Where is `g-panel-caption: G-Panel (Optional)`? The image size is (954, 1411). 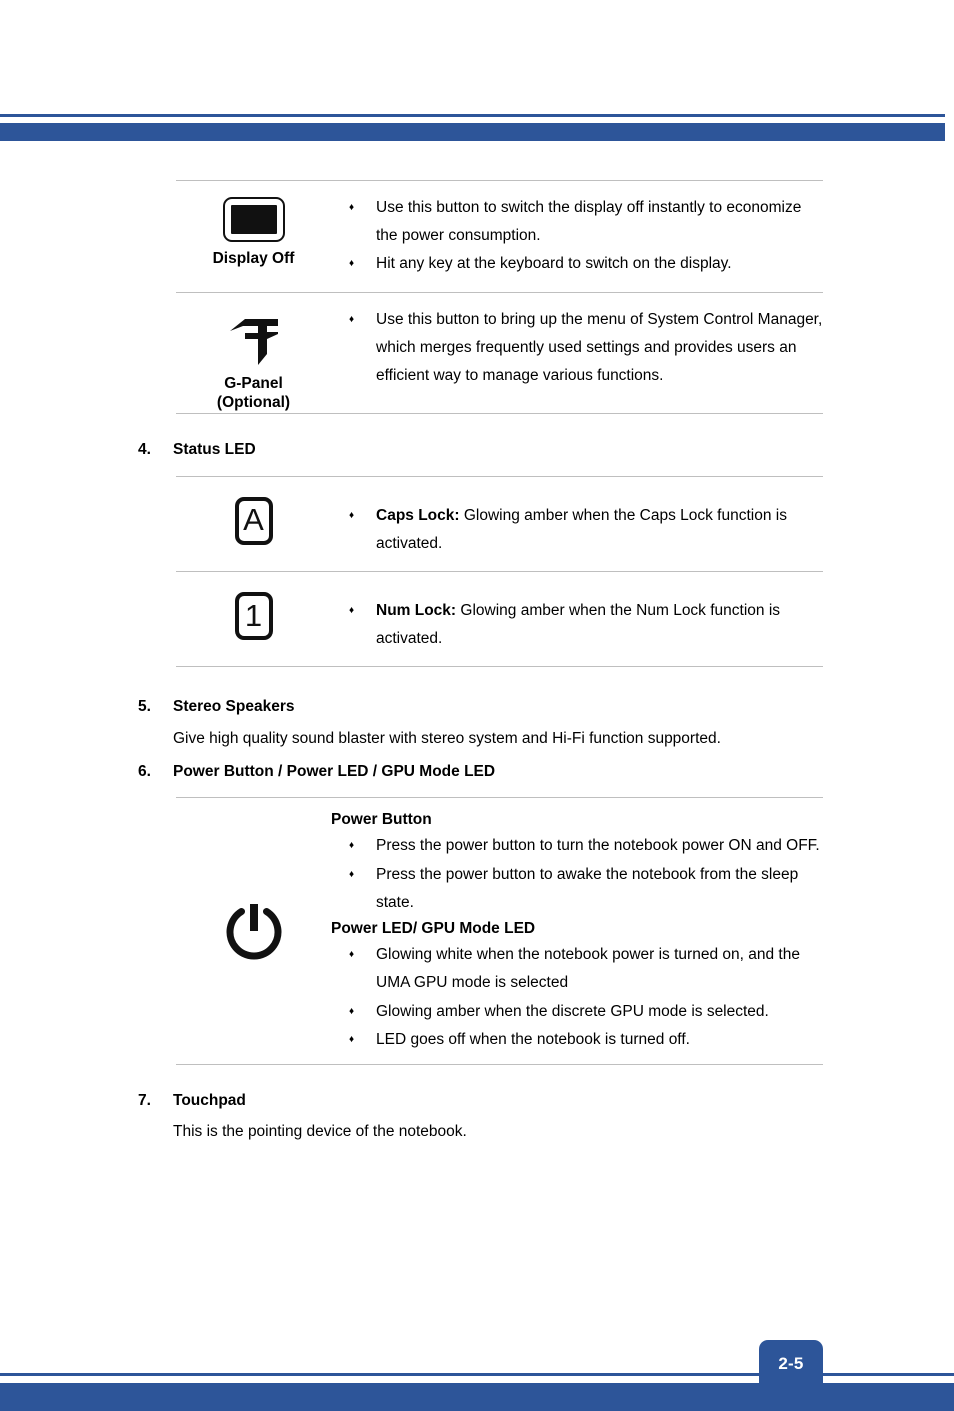
g-panel-caption: G-Panel (Optional) is located at coordinates (253, 394).